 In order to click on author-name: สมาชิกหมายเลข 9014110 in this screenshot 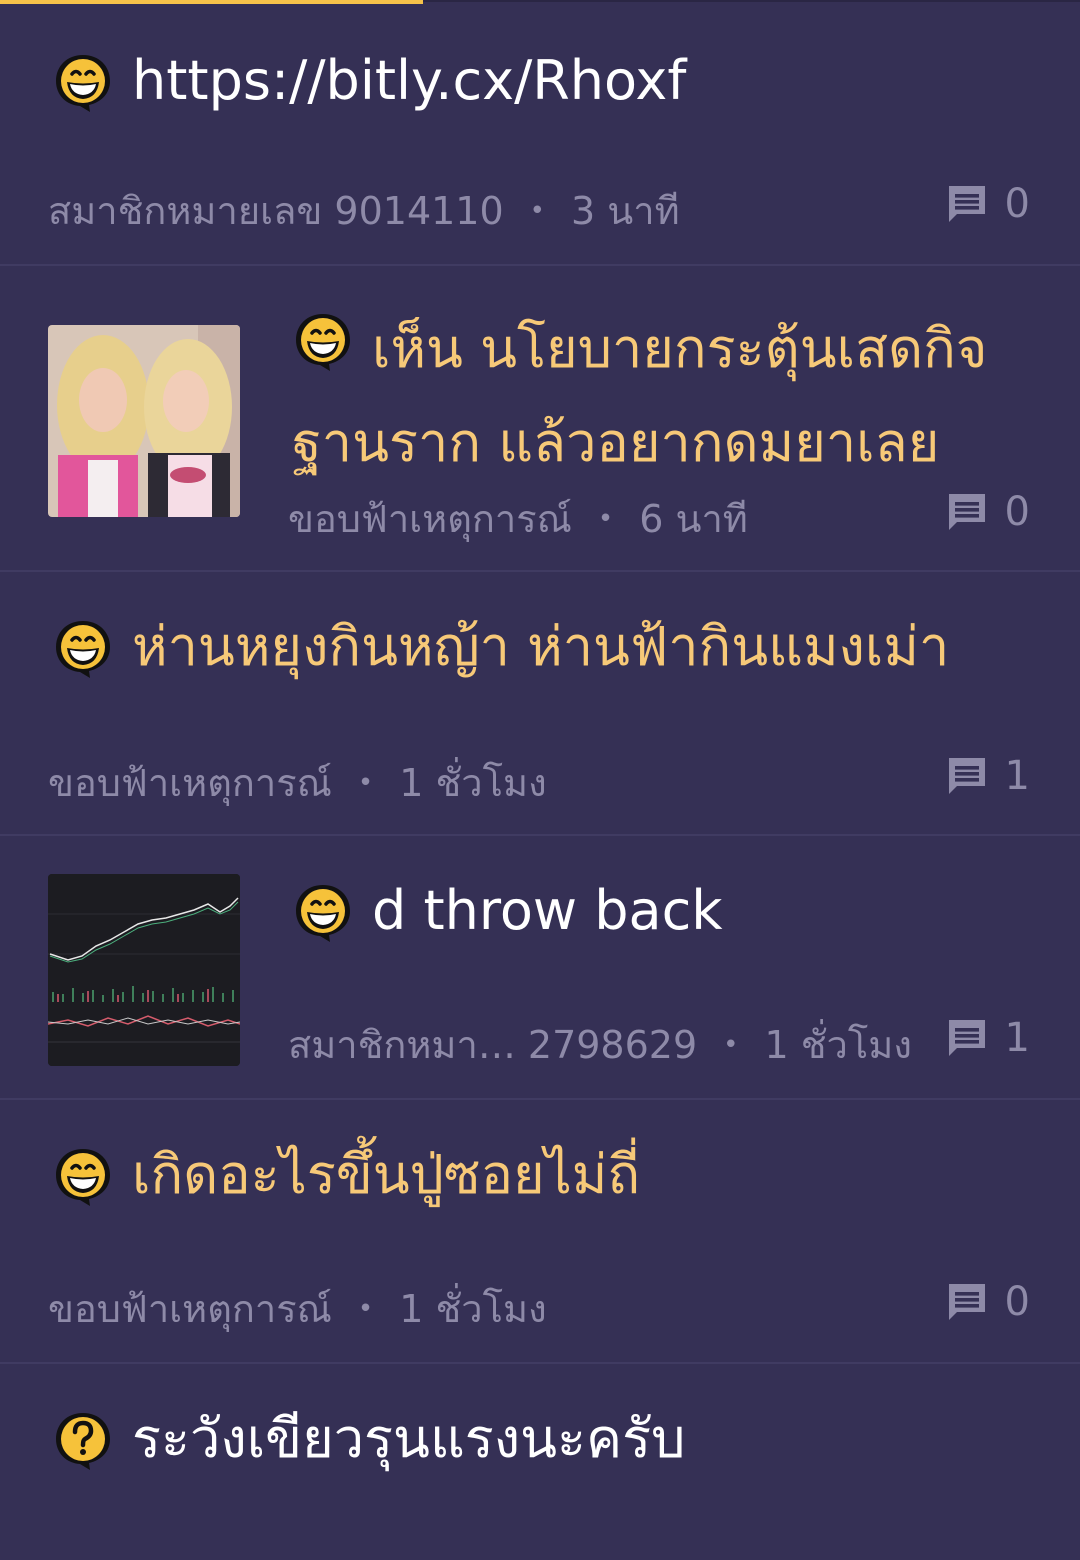, I will do `click(276, 210)`.